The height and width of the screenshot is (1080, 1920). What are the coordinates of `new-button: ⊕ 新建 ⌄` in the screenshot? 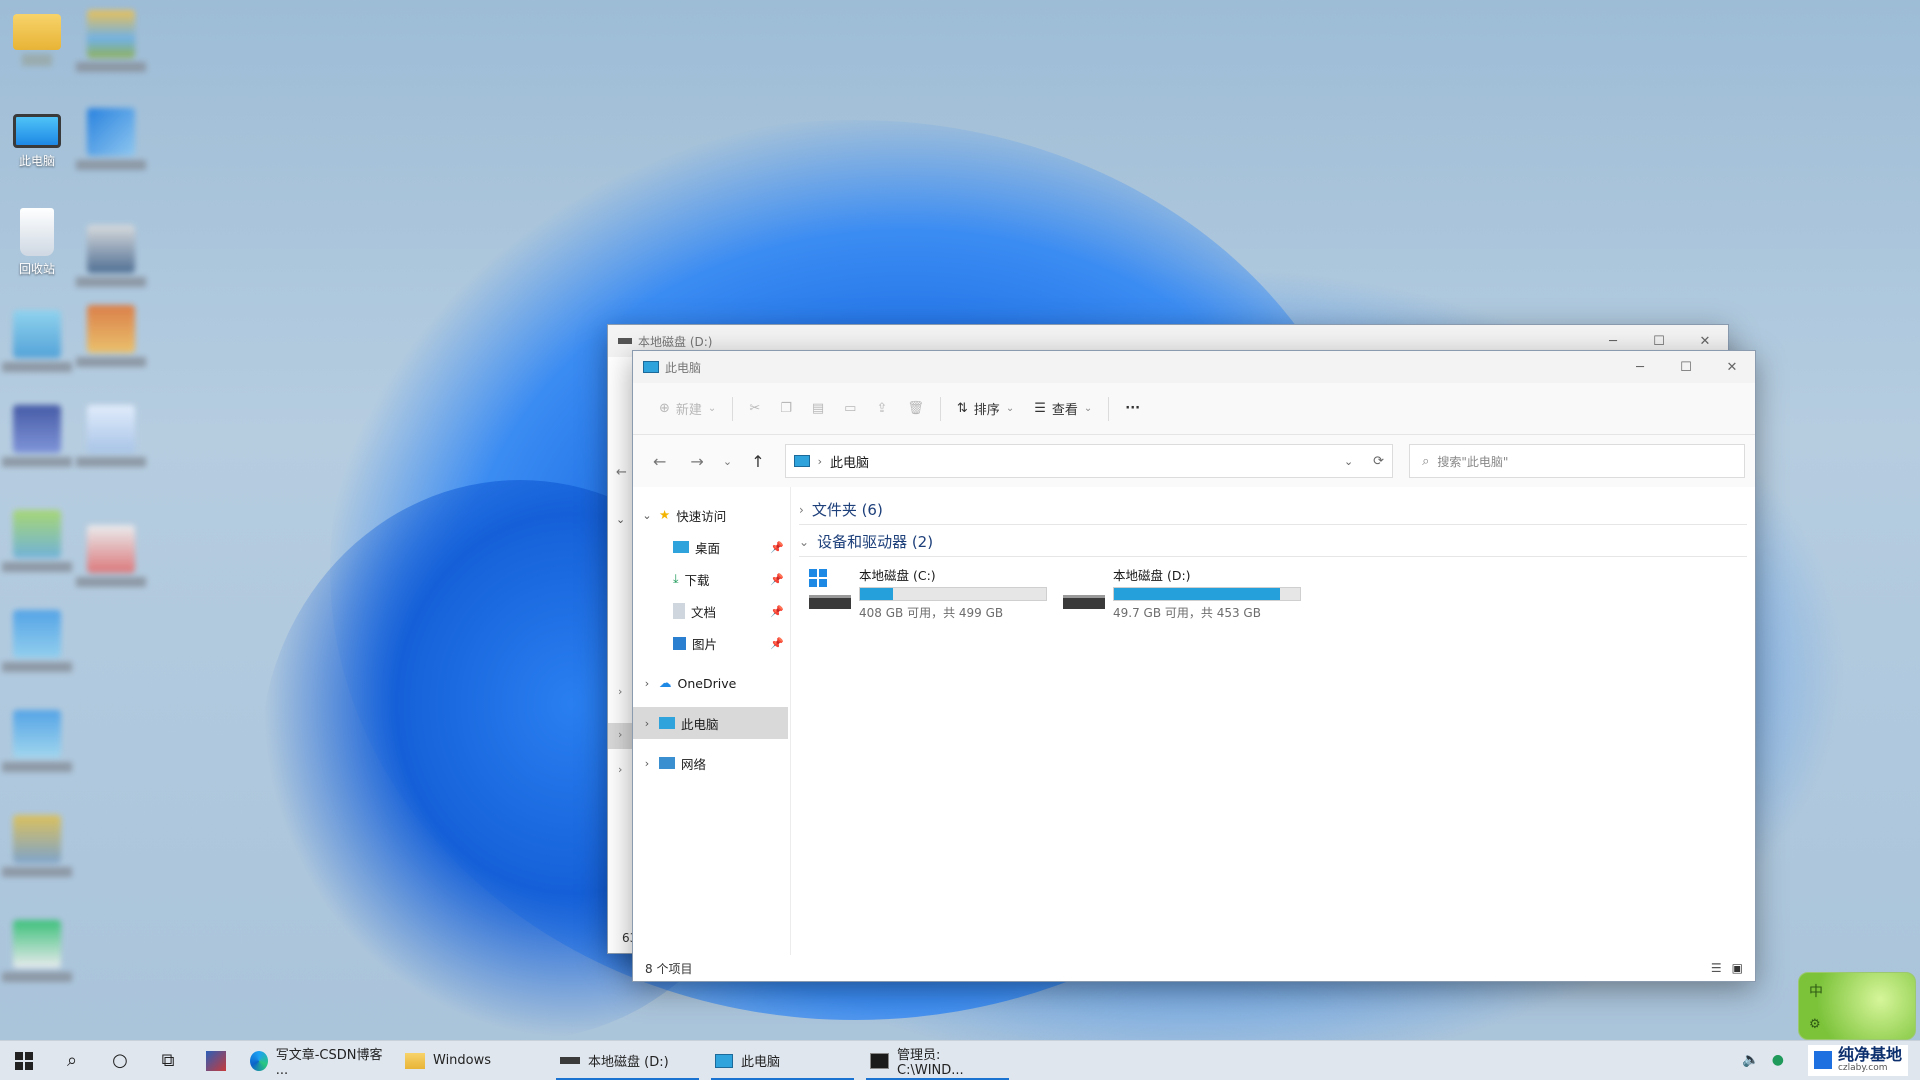 It's located at (687, 409).